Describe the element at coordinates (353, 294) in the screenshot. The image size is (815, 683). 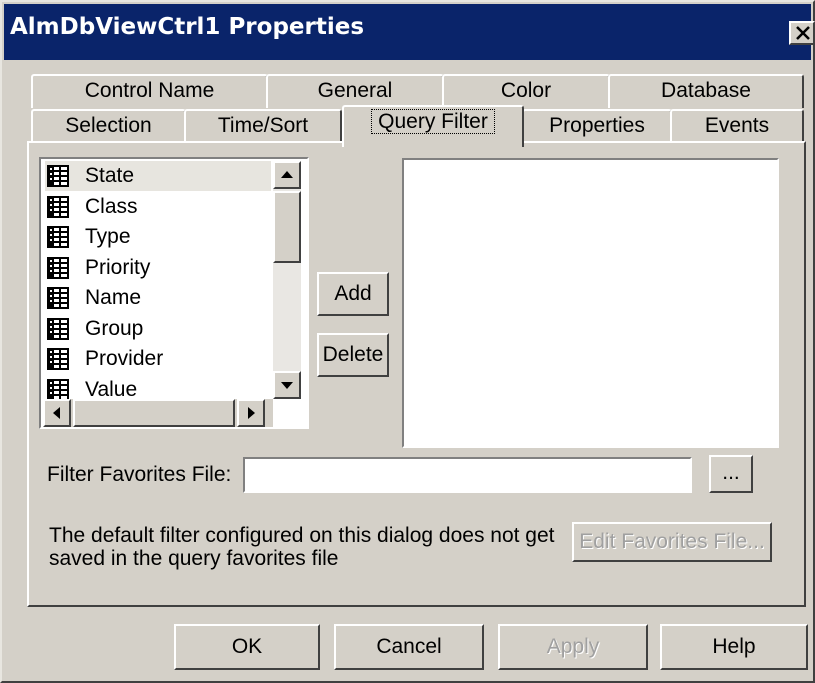
I see `add-button: Add` at that location.